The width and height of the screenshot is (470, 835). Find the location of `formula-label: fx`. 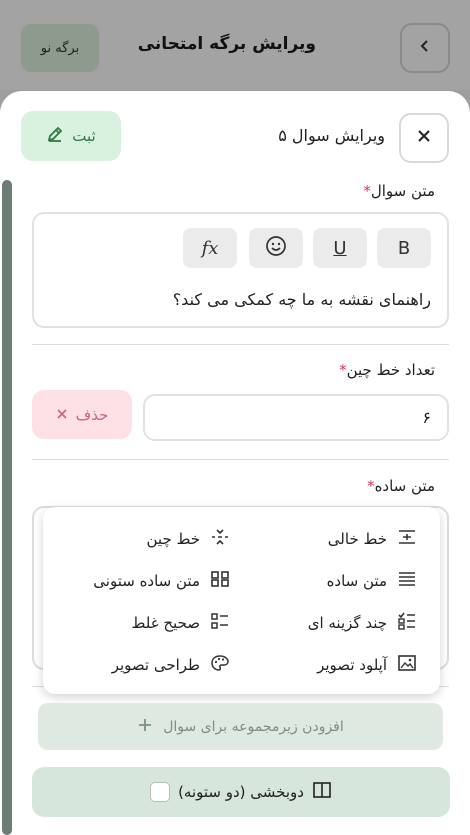

formula-label: fx is located at coordinates (210, 248).